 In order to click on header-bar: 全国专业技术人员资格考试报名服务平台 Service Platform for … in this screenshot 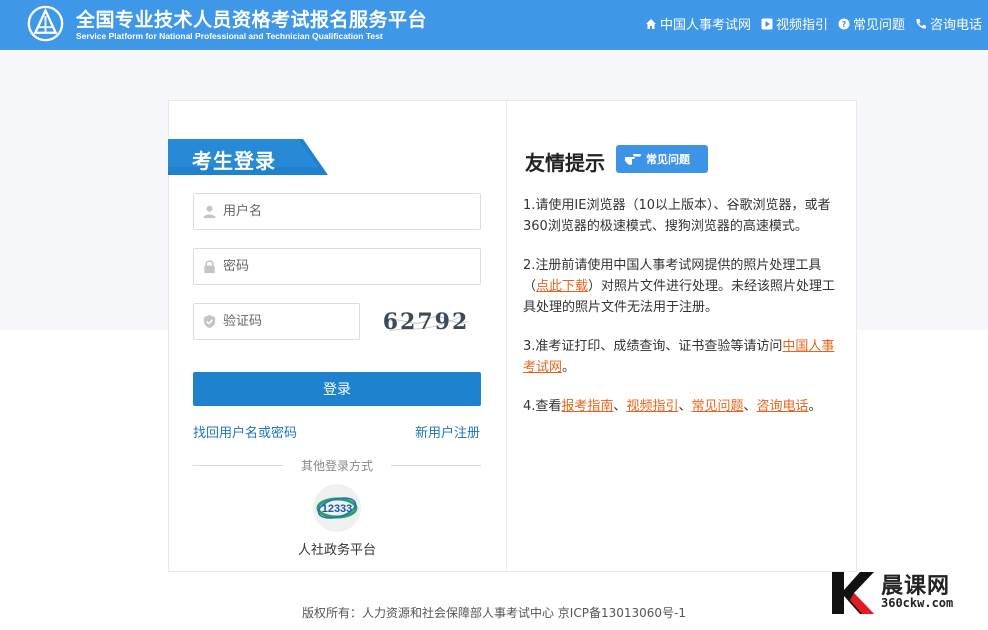, I will do `click(494, 25)`.